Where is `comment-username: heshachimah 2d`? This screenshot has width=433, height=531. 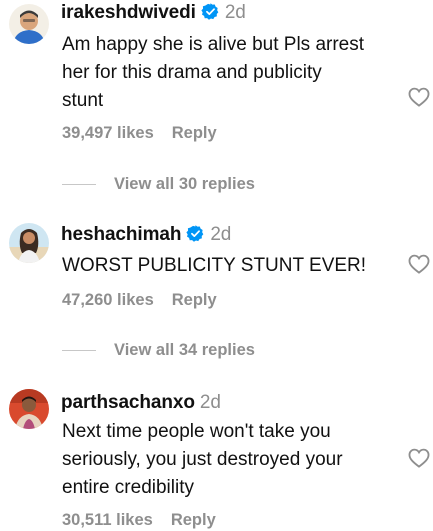
comment-username: heshachimah 2d is located at coordinates (146, 236).